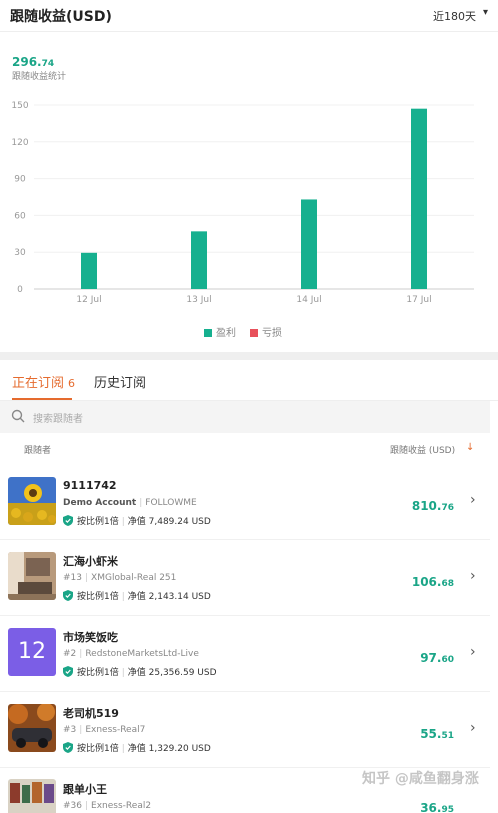 This screenshot has width=498, height=813. What do you see at coordinates (198, 300) in the screenshot?
I see `x-tick-label: 13 Jul` at bounding box center [198, 300].